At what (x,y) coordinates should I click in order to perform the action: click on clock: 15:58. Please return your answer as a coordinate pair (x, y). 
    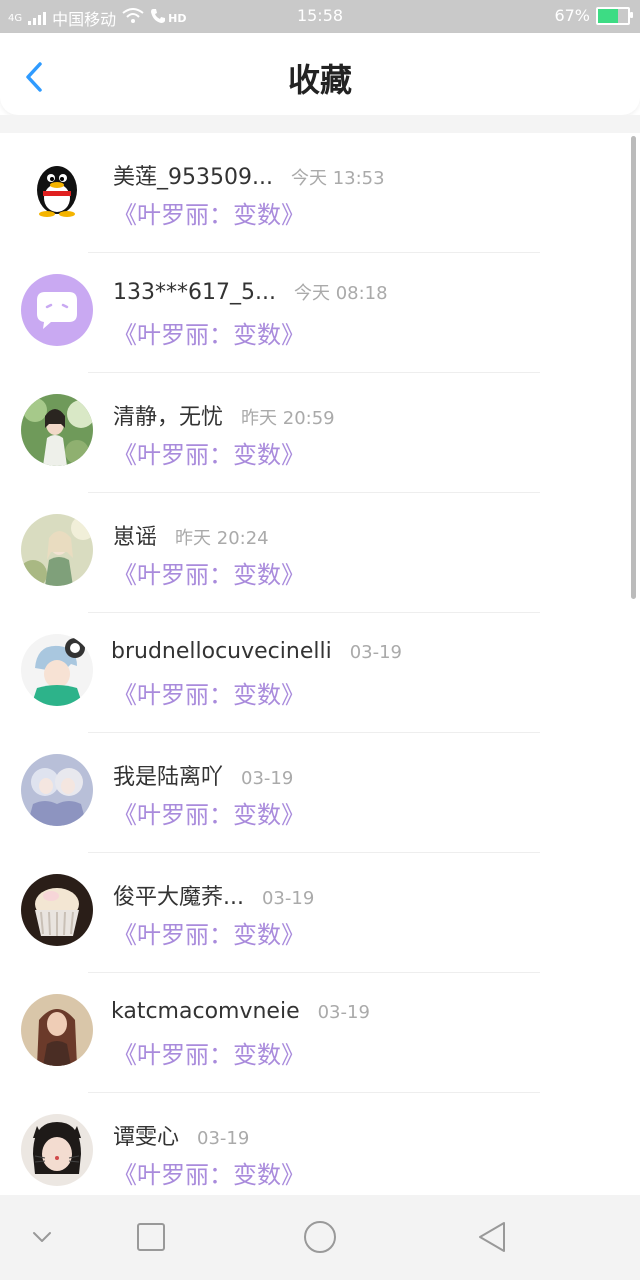
    Looking at the image, I should click on (320, 15).